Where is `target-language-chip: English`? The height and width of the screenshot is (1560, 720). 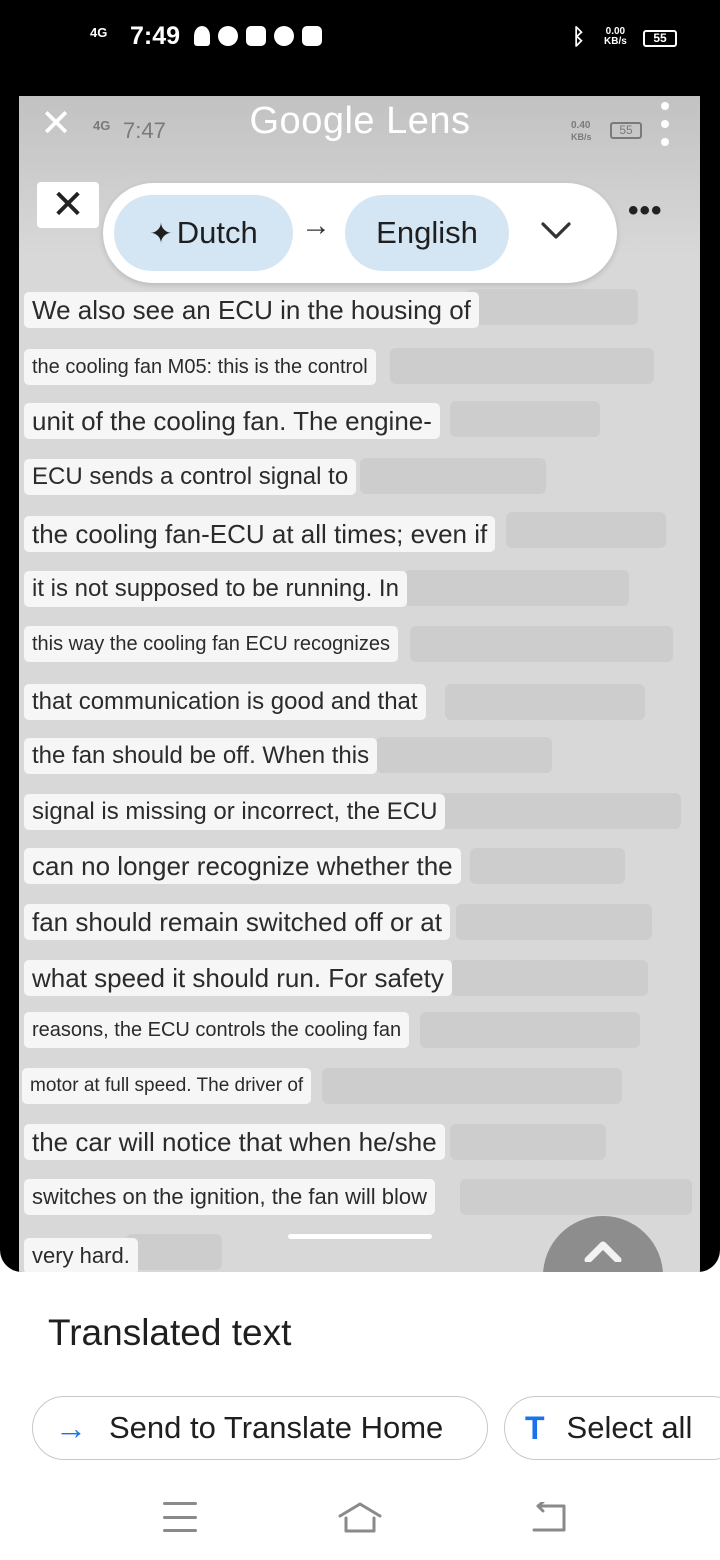 target-language-chip: English is located at coordinates (427, 233).